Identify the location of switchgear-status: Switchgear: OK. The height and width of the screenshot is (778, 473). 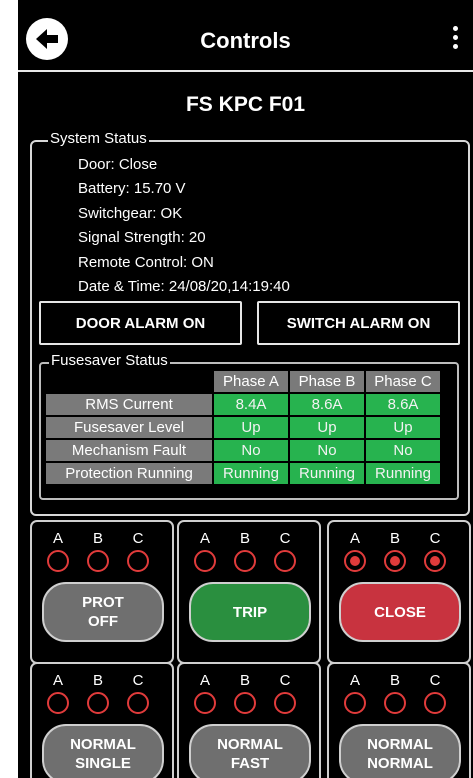
(130, 213).